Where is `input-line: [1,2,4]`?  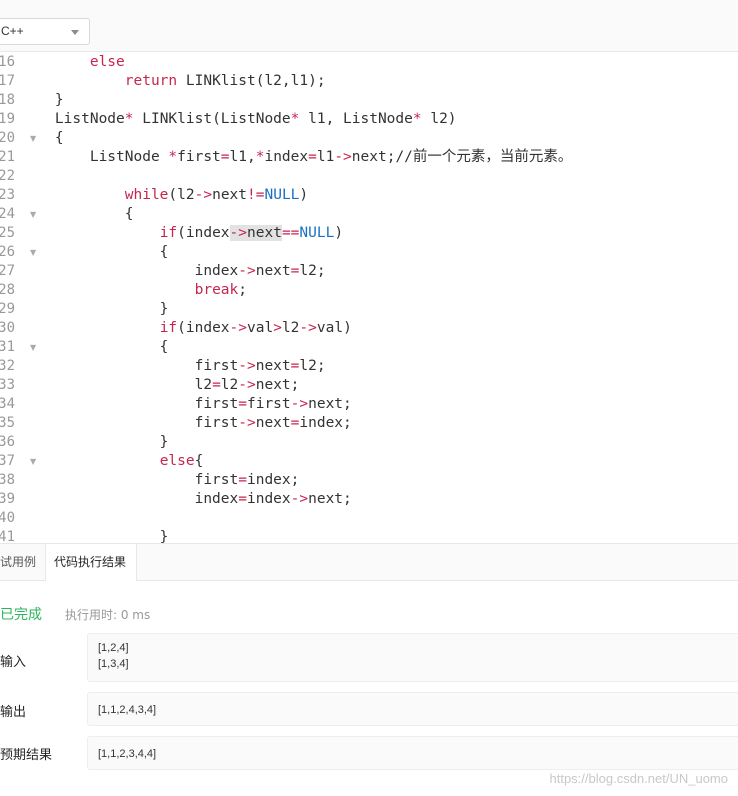 input-line: [1,2,4] is located at coordinates (113, 648).